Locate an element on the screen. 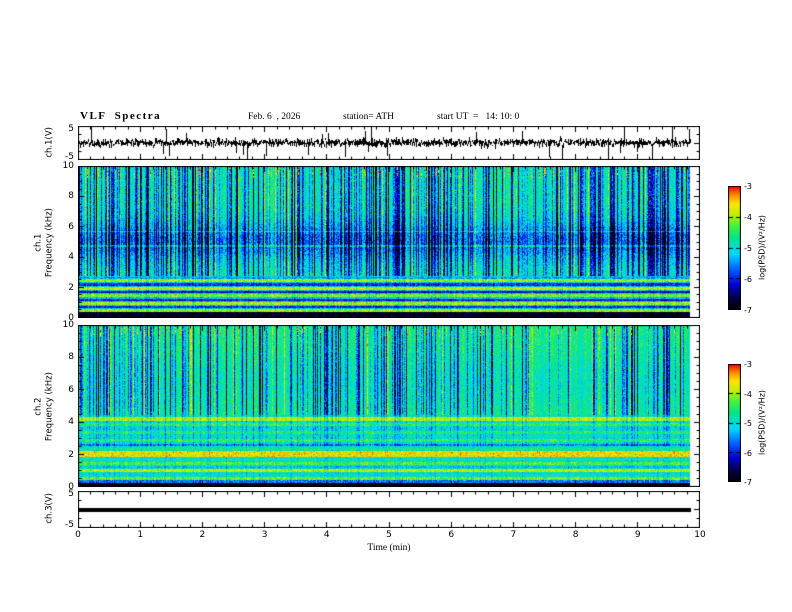 The image size is (792, 612). ch1-waveform-canvas is located at coordinates (389, 143).